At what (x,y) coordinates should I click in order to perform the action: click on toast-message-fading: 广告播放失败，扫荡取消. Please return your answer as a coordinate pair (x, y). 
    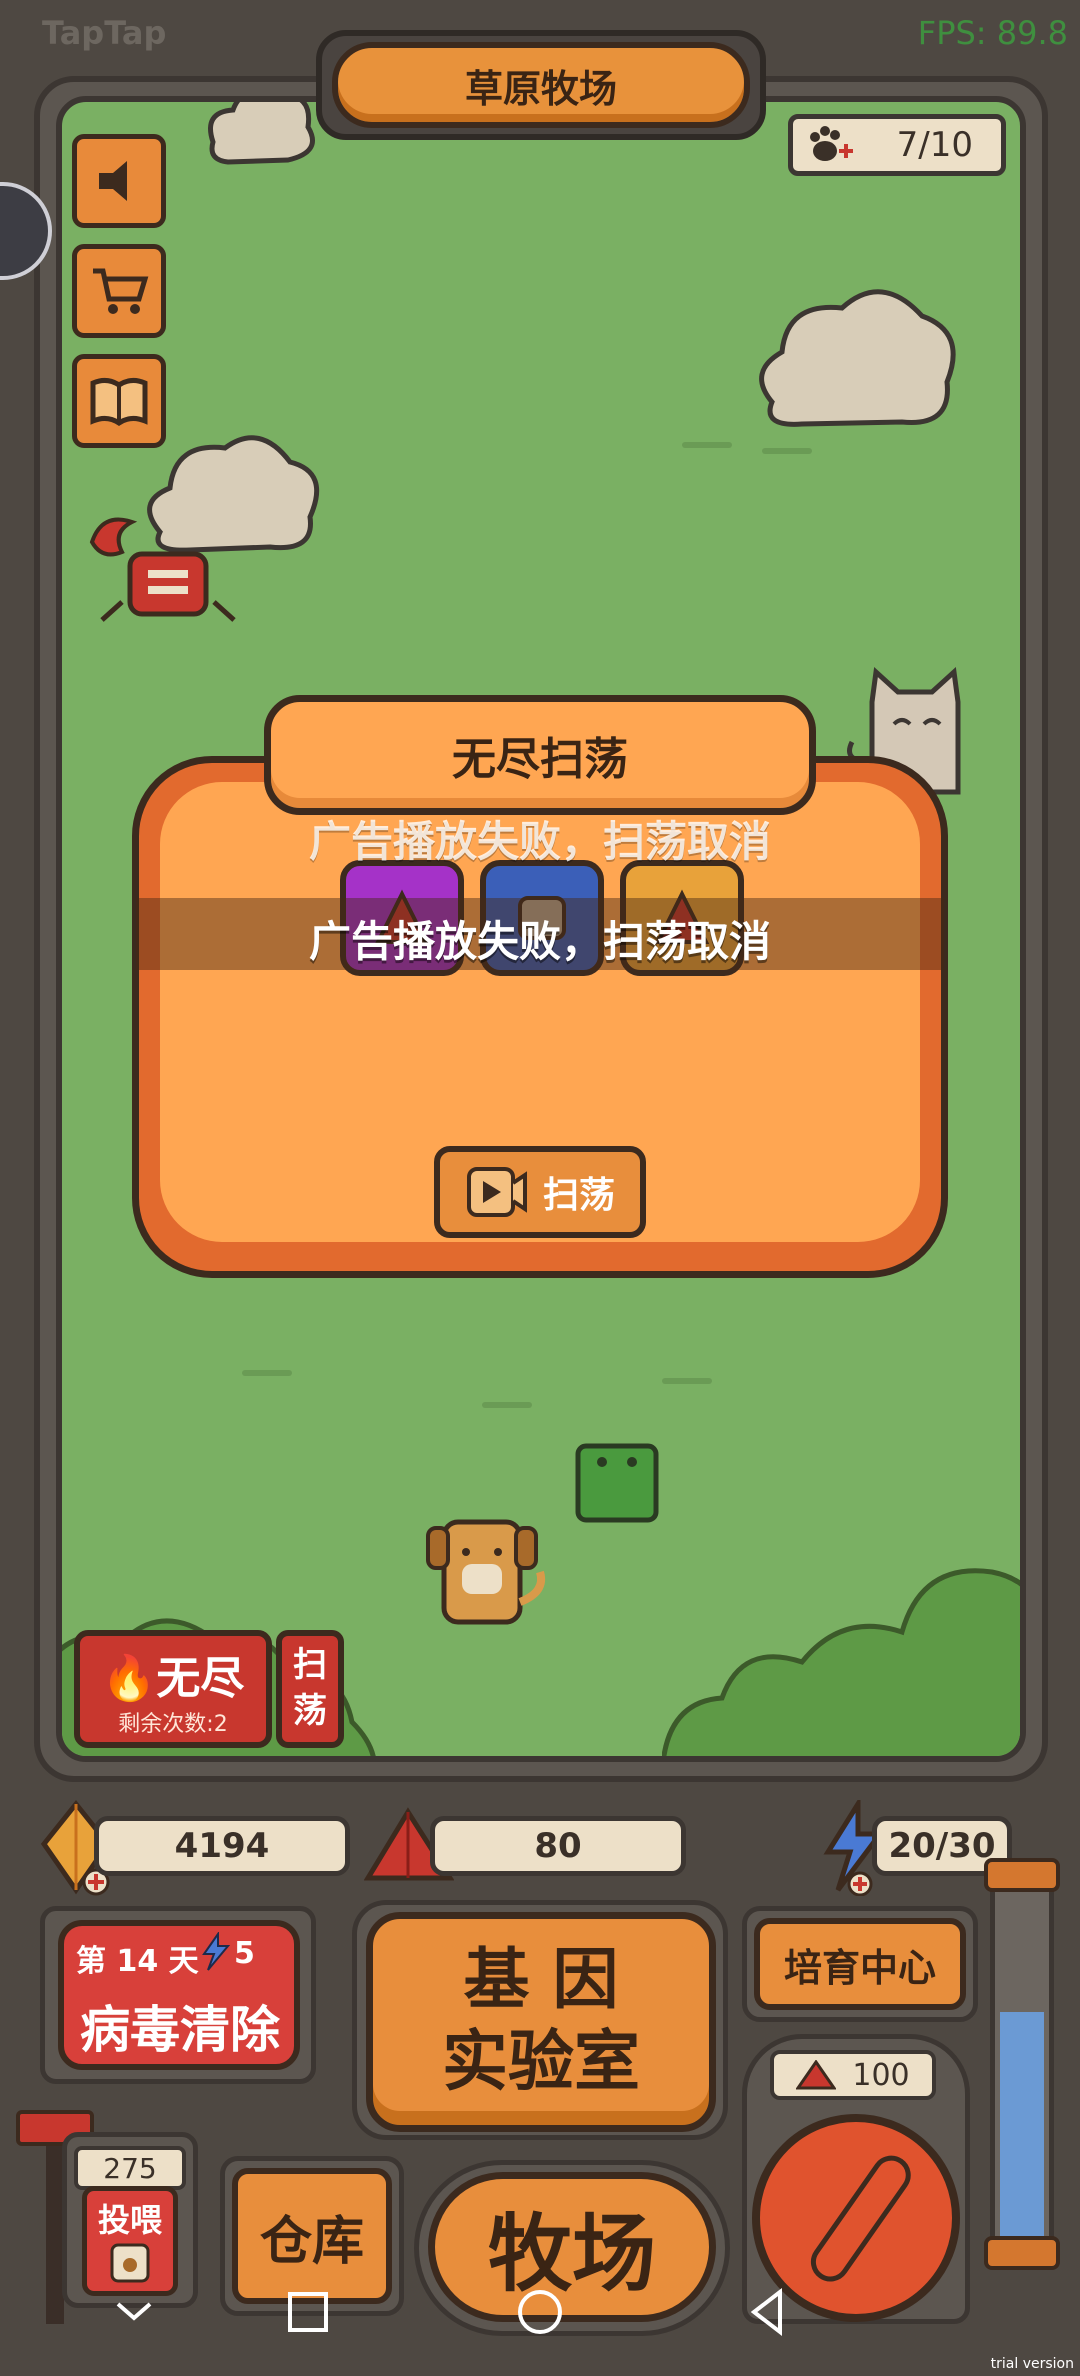
    Looking at the image, I should click on (539, 841).